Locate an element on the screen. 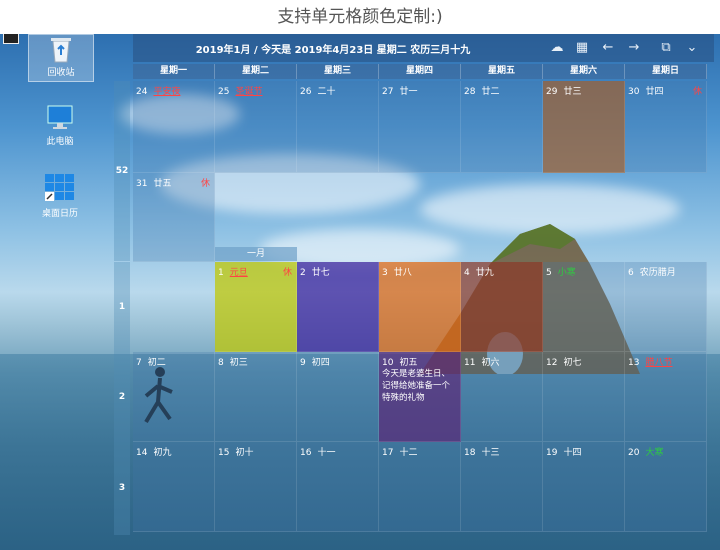 This screenshot has width=720, height=550. day-number: 26 二十 is located at coordinates (318, 92).